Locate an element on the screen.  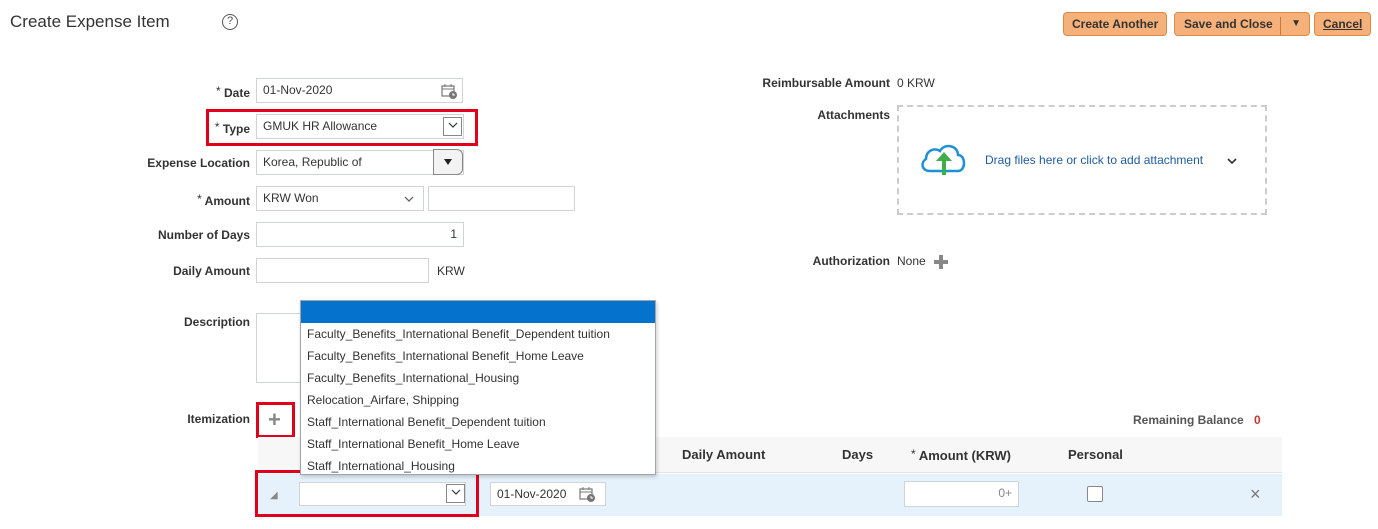
reimbursable-amount-label: Reimbursable Amount is located at coordinates (826, 83).